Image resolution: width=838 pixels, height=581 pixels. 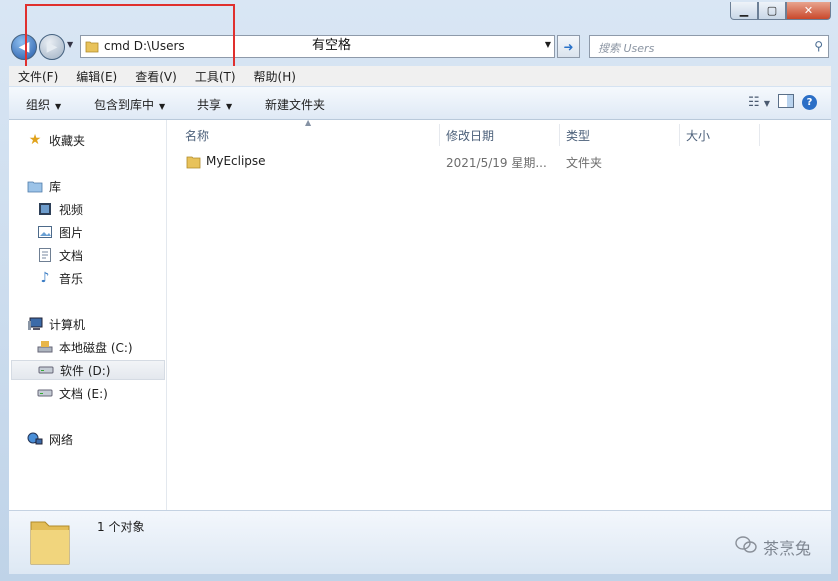 What do you see at coordinates (275, 76) in the screenshot?
I see `menu-help: 帮助(H)` at bounding box center [275, 76].